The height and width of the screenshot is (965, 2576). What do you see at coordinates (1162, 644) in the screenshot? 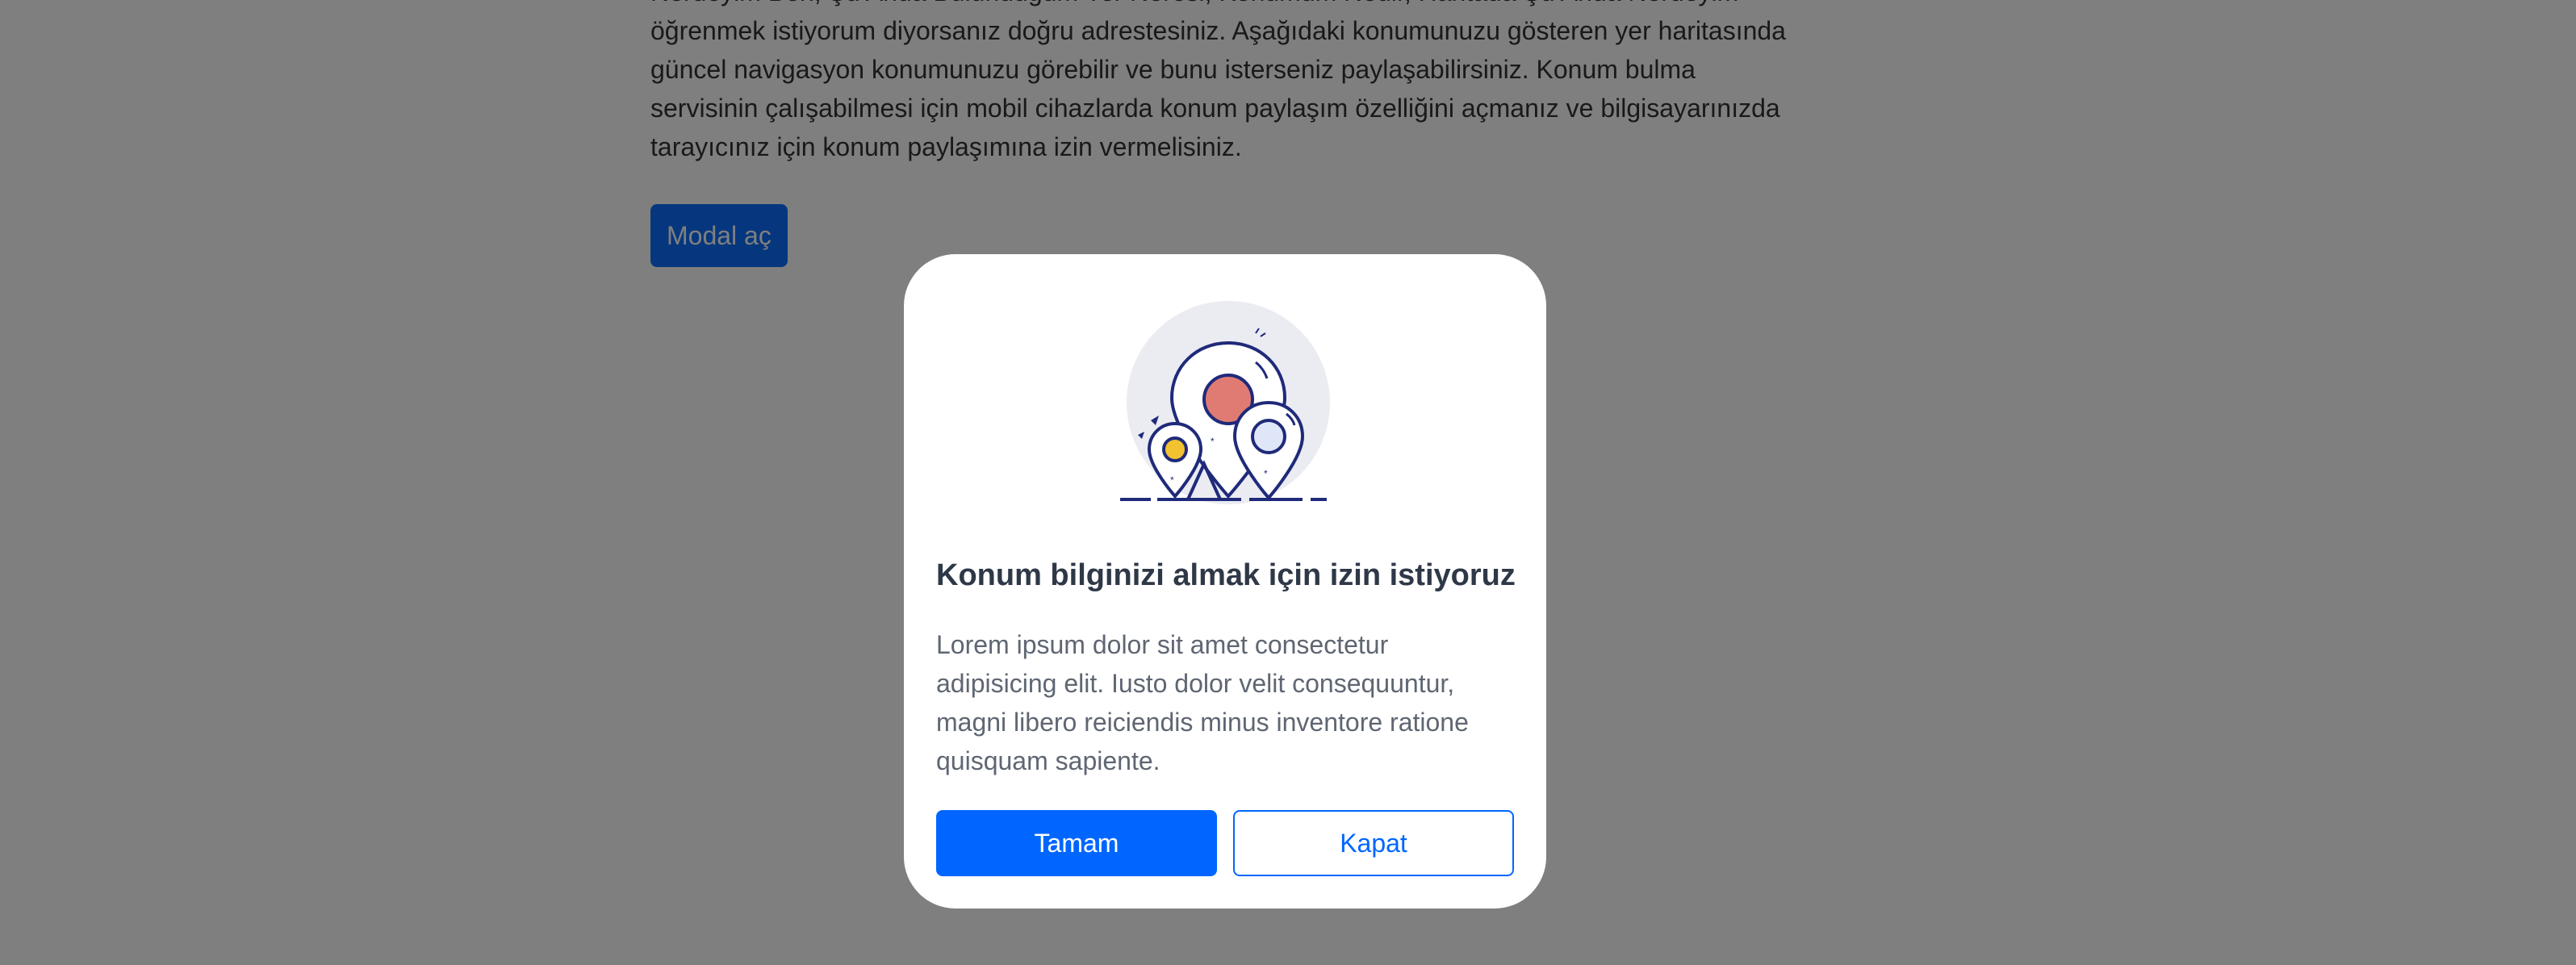
I see `modal-description-line: Lorem ipsum dolor sit amet consectetur` at bounding box center [1162, 644].